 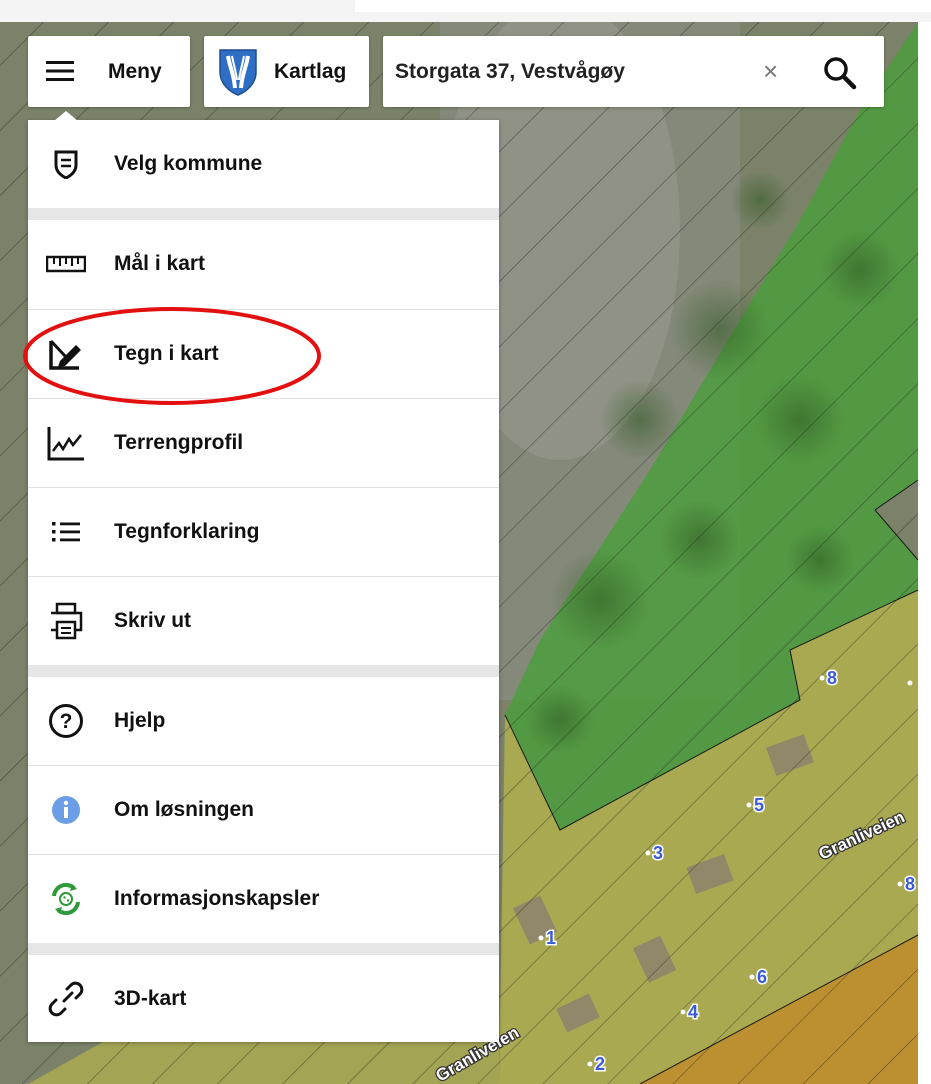 What do you see at coordinates (762, 977) in the screenshot?
I see `address-number-6: 6` at bounding box center [762, 977].